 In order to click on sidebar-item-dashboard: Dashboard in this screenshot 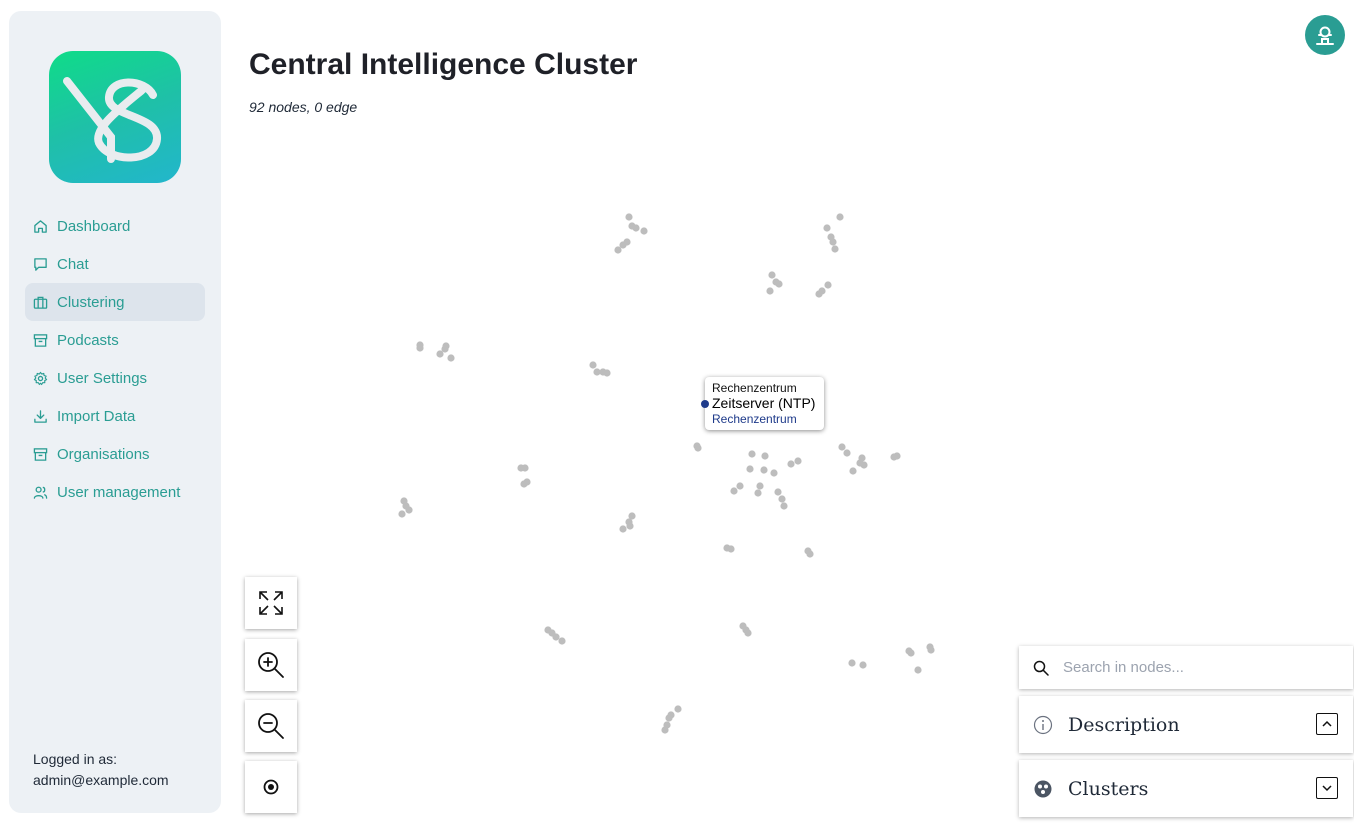, I will do `click(115, 226)`.